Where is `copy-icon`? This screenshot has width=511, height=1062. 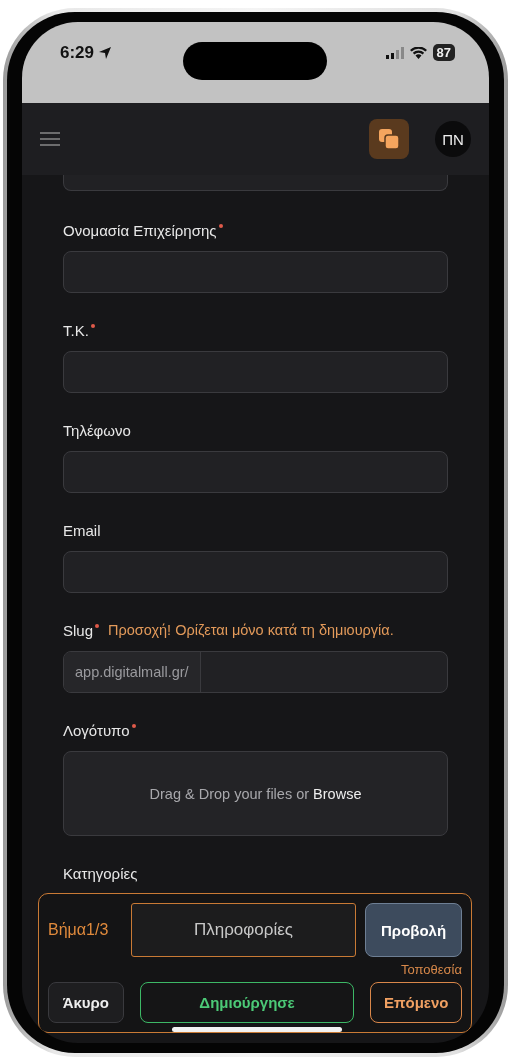
copy-icon is located at coordinates (389, 139).